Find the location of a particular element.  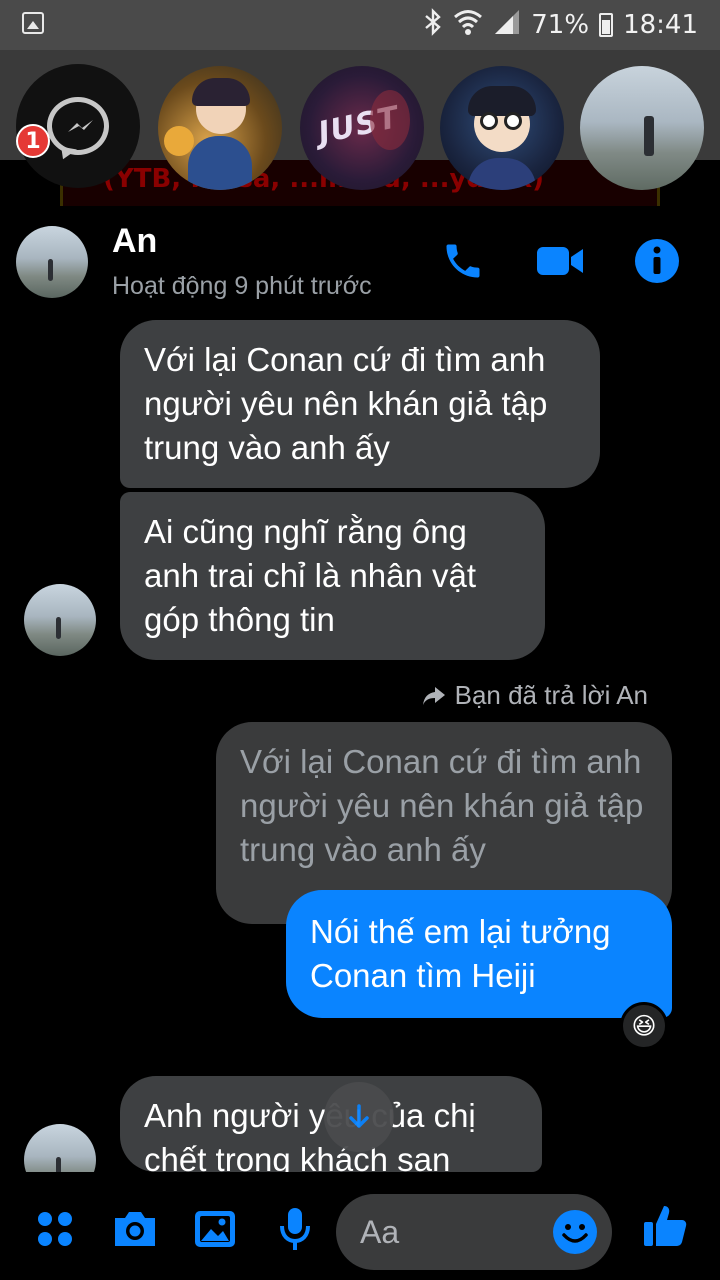

message-input-container is located at coordinates (474, 1232).